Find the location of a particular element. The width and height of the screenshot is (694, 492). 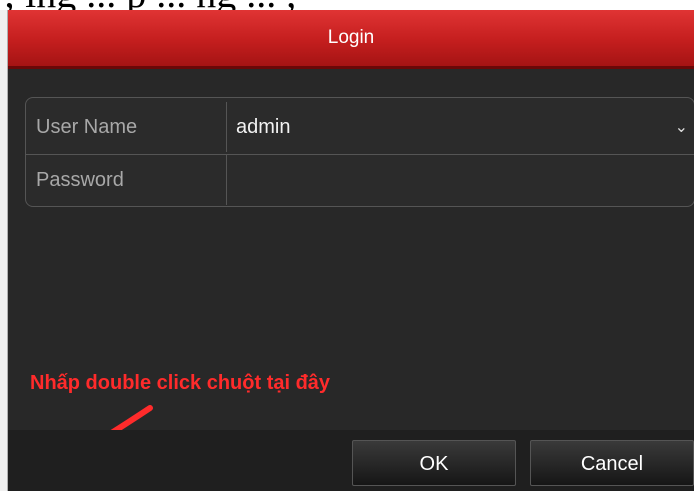

dialog-title: Login is located at coordinates (351, 37).